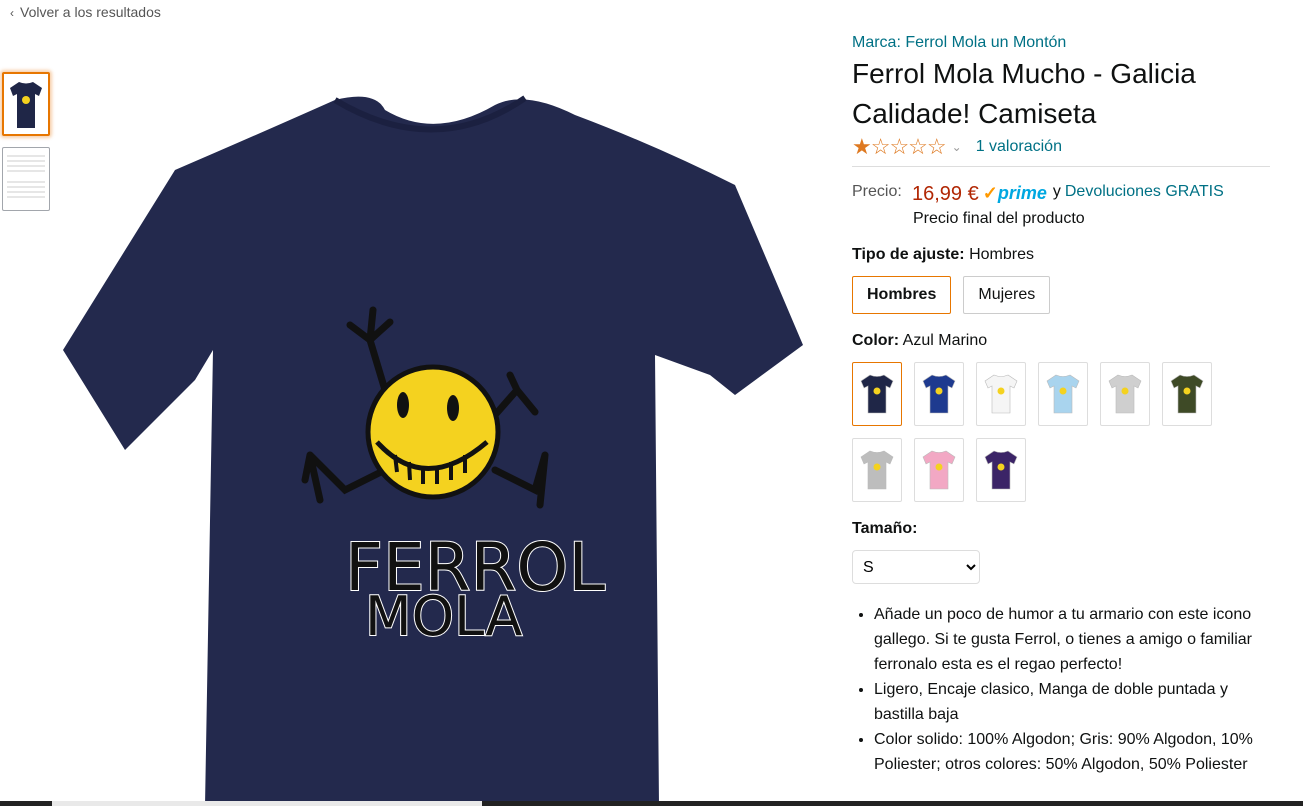 The height and width of the screenshot is (806, 1303). I want to click on size-label: Tamaño:, so click(885, 528).